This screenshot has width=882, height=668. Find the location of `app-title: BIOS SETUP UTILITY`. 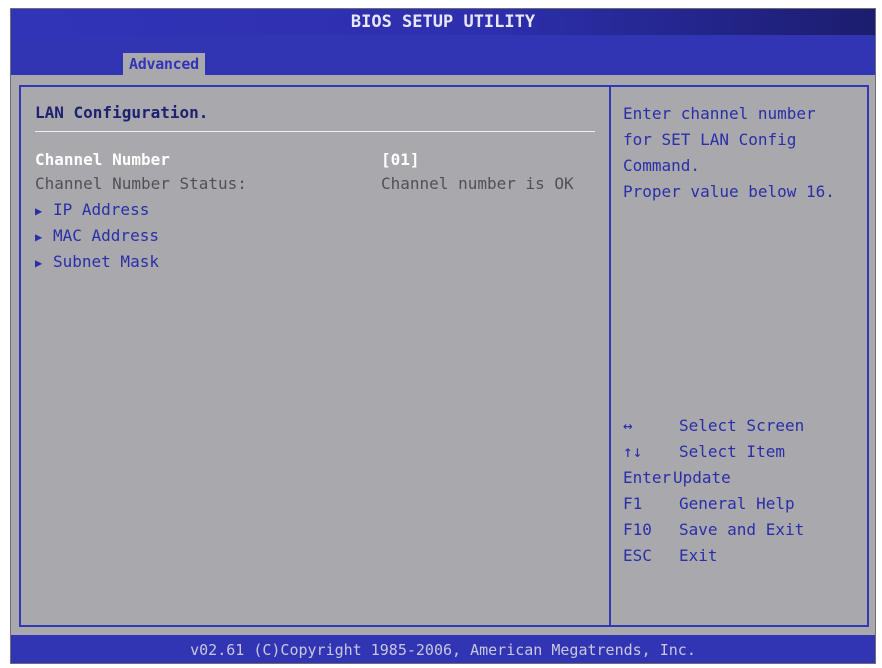

app-title: BIOS SETUP UTILITY is located at coordinates (443, 22).